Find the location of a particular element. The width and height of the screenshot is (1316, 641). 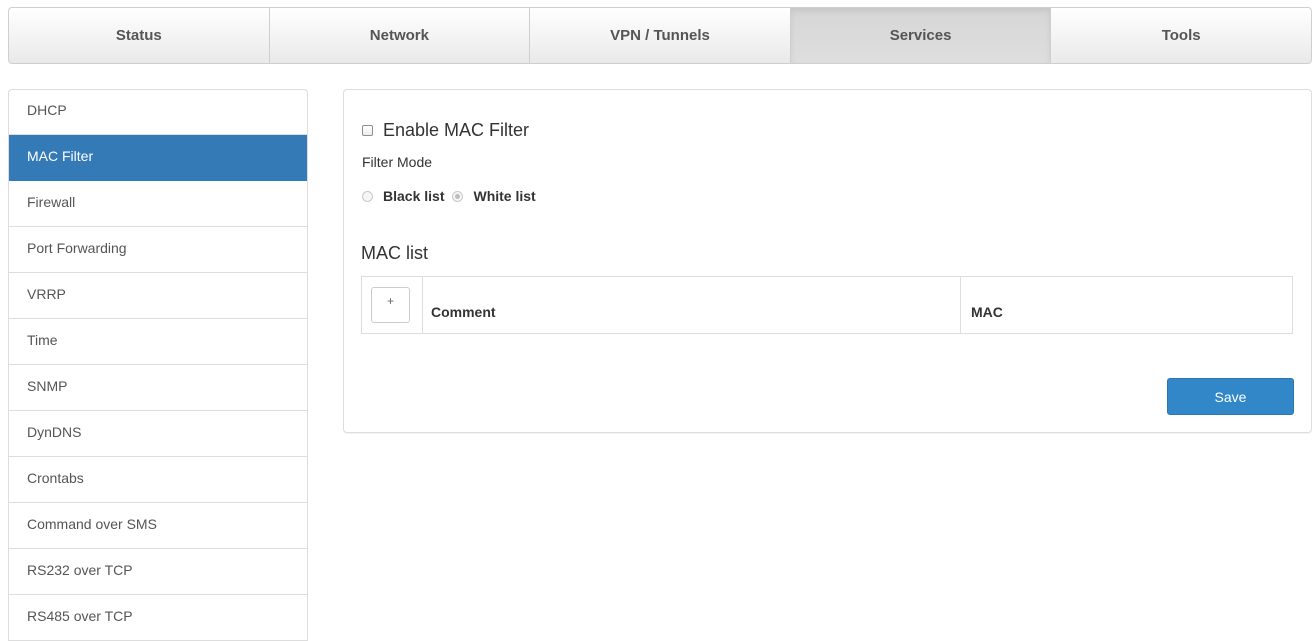

add-mac-button: + is located at coordinates (390, 305).